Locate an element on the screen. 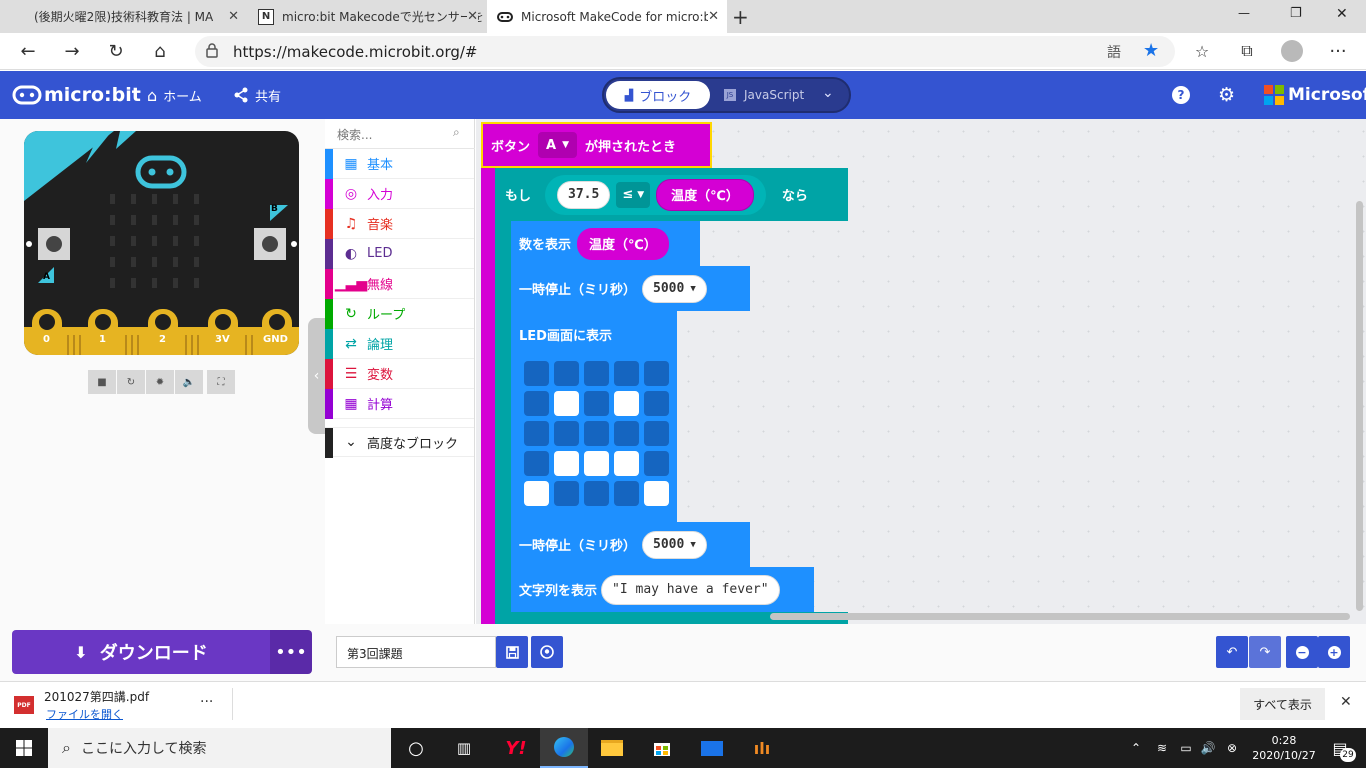 This screenshot has height=768, width=1366. microsoft-logo: Microsoft is located at coordinates (1315, 95).